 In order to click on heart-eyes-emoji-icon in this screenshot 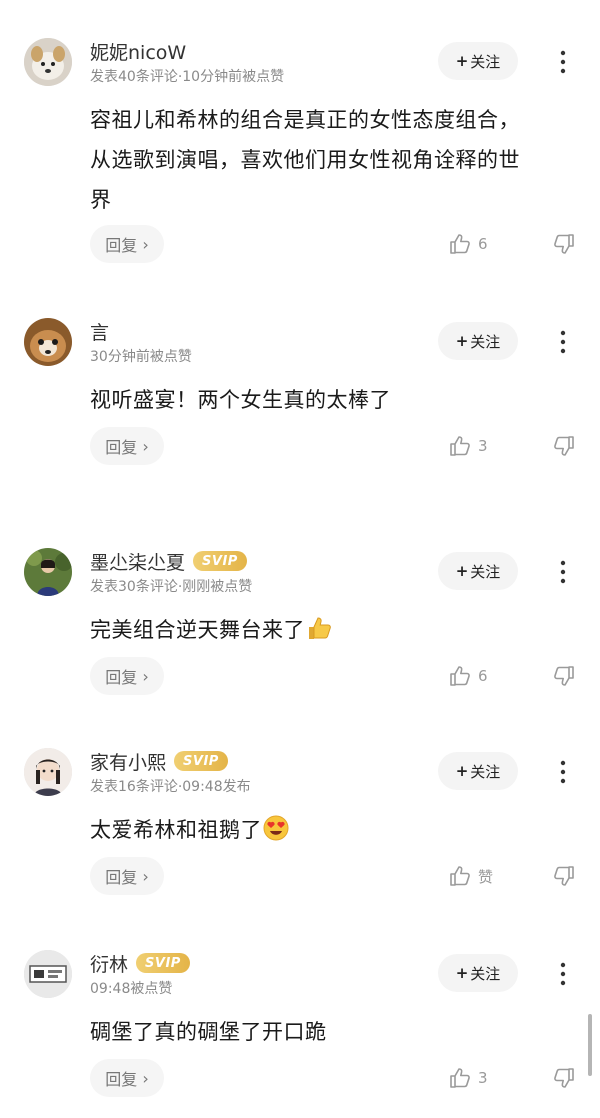, I will do `click(276, 828)`.